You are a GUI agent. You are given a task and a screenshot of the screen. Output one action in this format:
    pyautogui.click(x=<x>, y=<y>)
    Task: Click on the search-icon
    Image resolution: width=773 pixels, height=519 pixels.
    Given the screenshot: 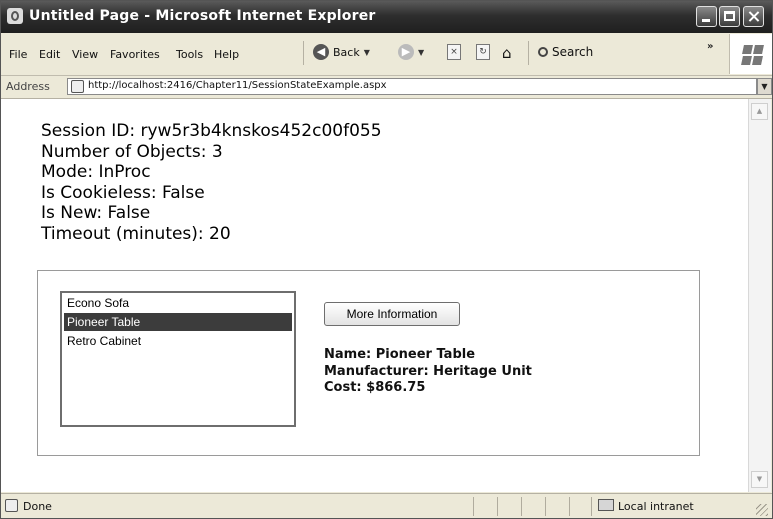 What is the action you would take?
    pyautogui.click(x=543, y=52)
    